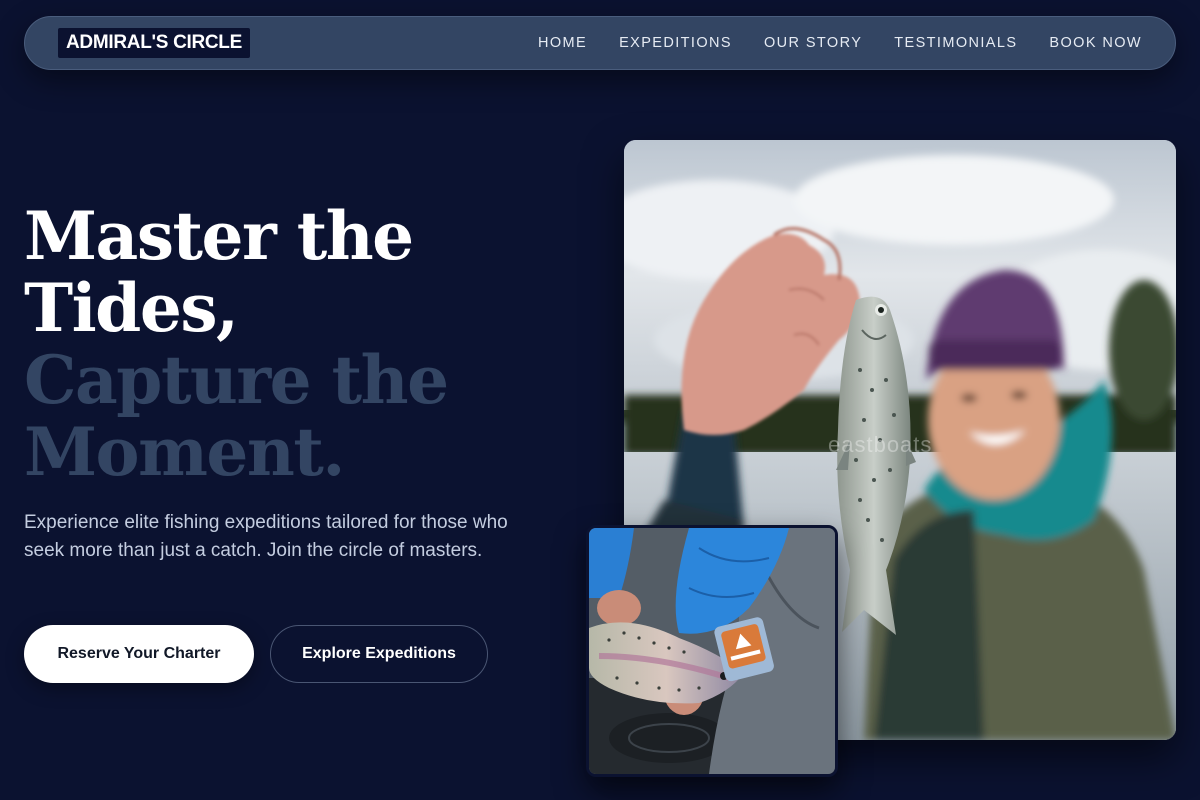 The height and width of the screenshot is (800, 1200). I want to click on headline-line-1: Master the, so click(219, 236).